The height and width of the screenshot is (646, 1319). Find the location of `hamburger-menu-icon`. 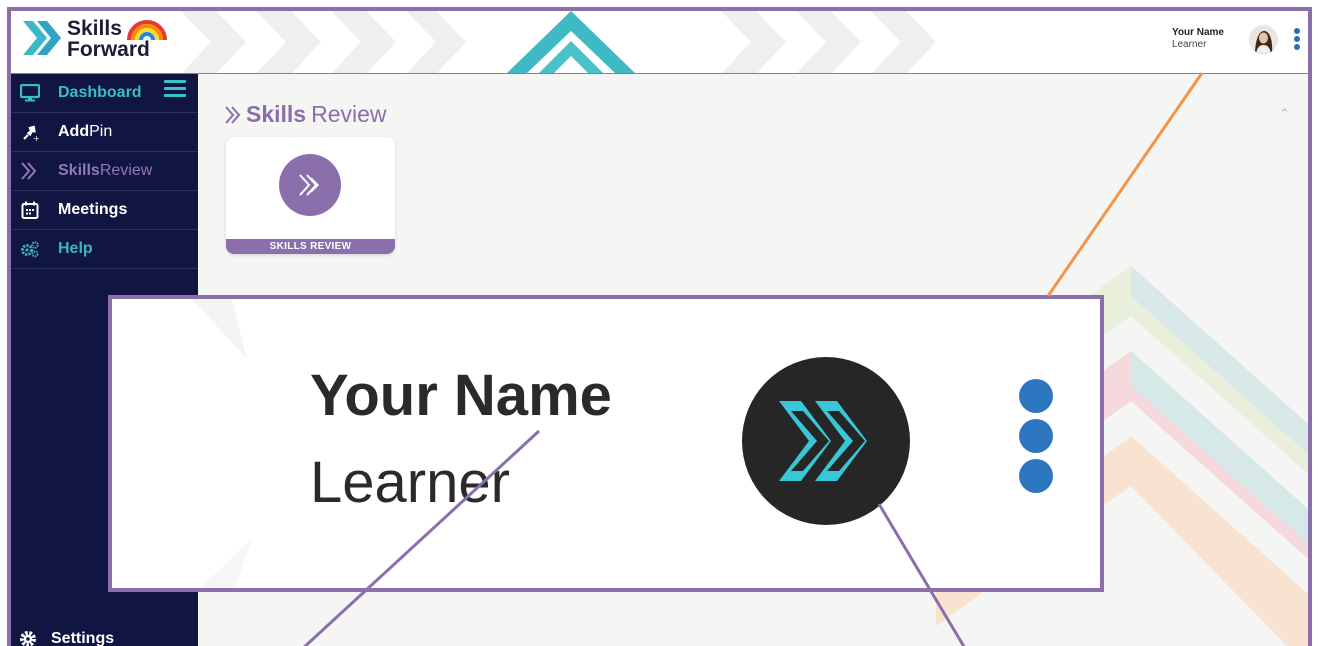

hamburger-menu-icon is located at coordinates (175, 90).